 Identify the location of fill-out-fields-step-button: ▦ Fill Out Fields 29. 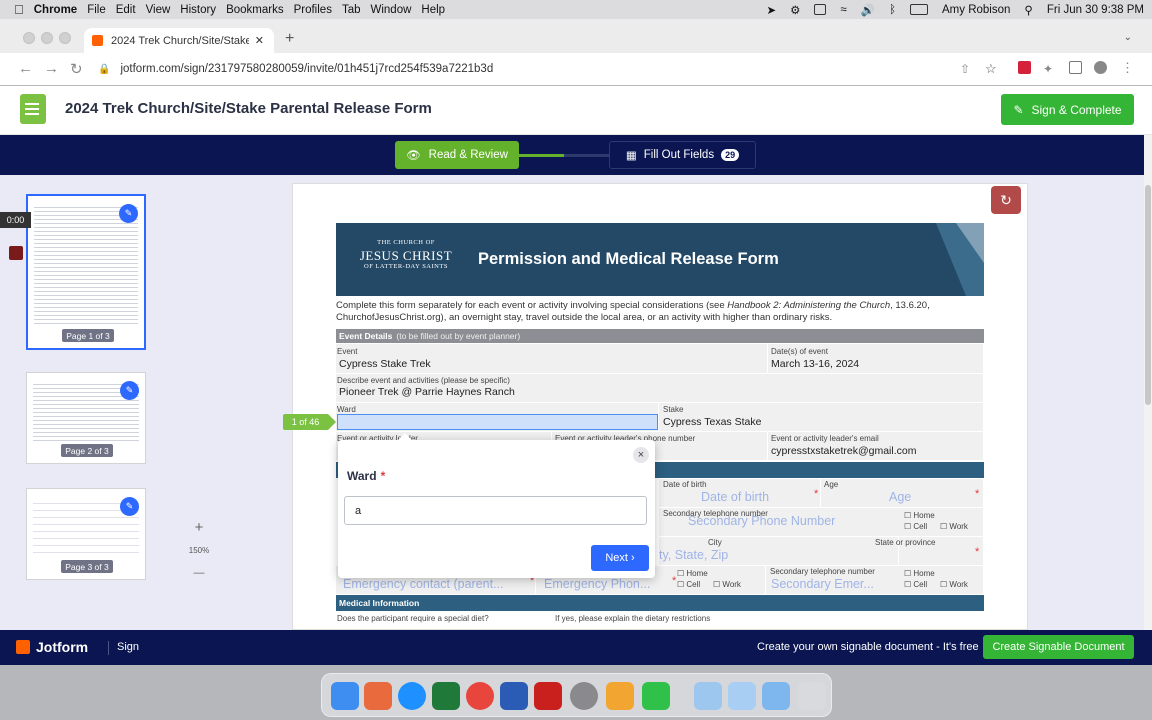
(682, 155).